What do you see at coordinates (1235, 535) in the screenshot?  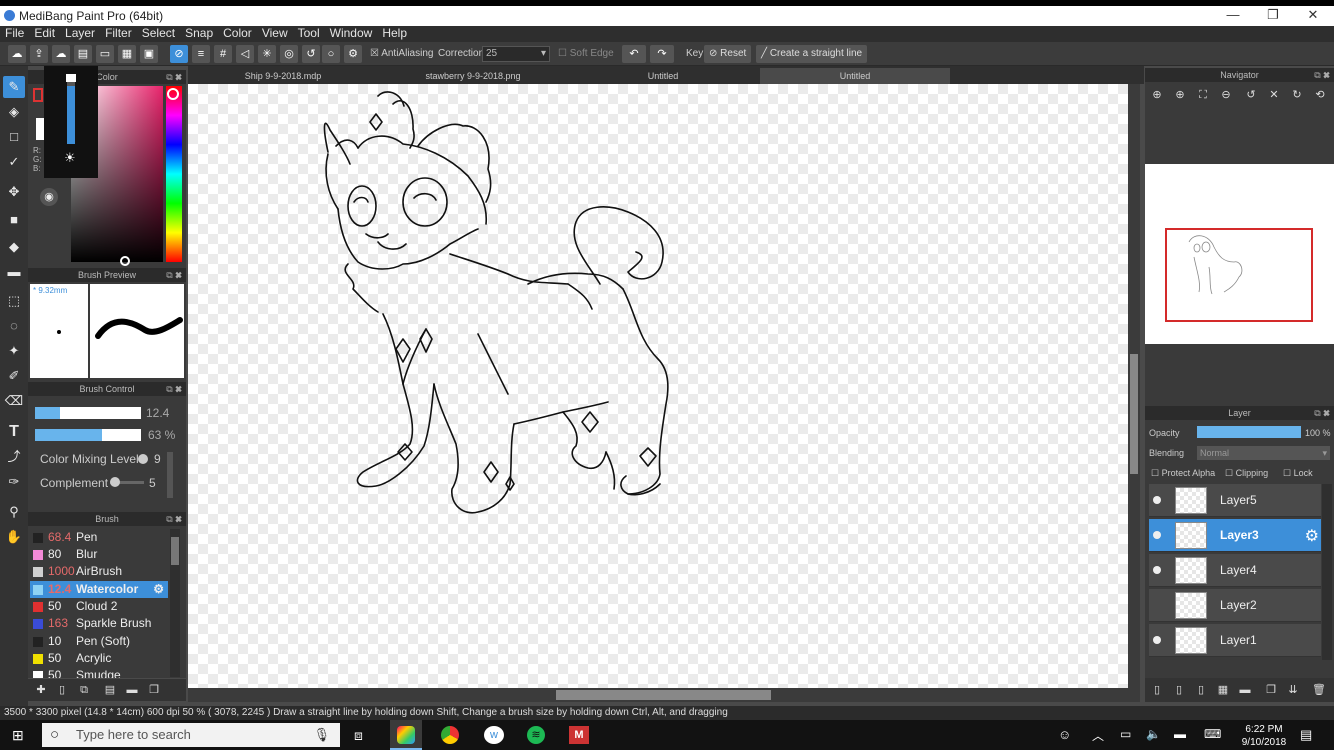 I see `layer-item-layer3: Layer3 ⚙` at bounding box center [1235, 535].